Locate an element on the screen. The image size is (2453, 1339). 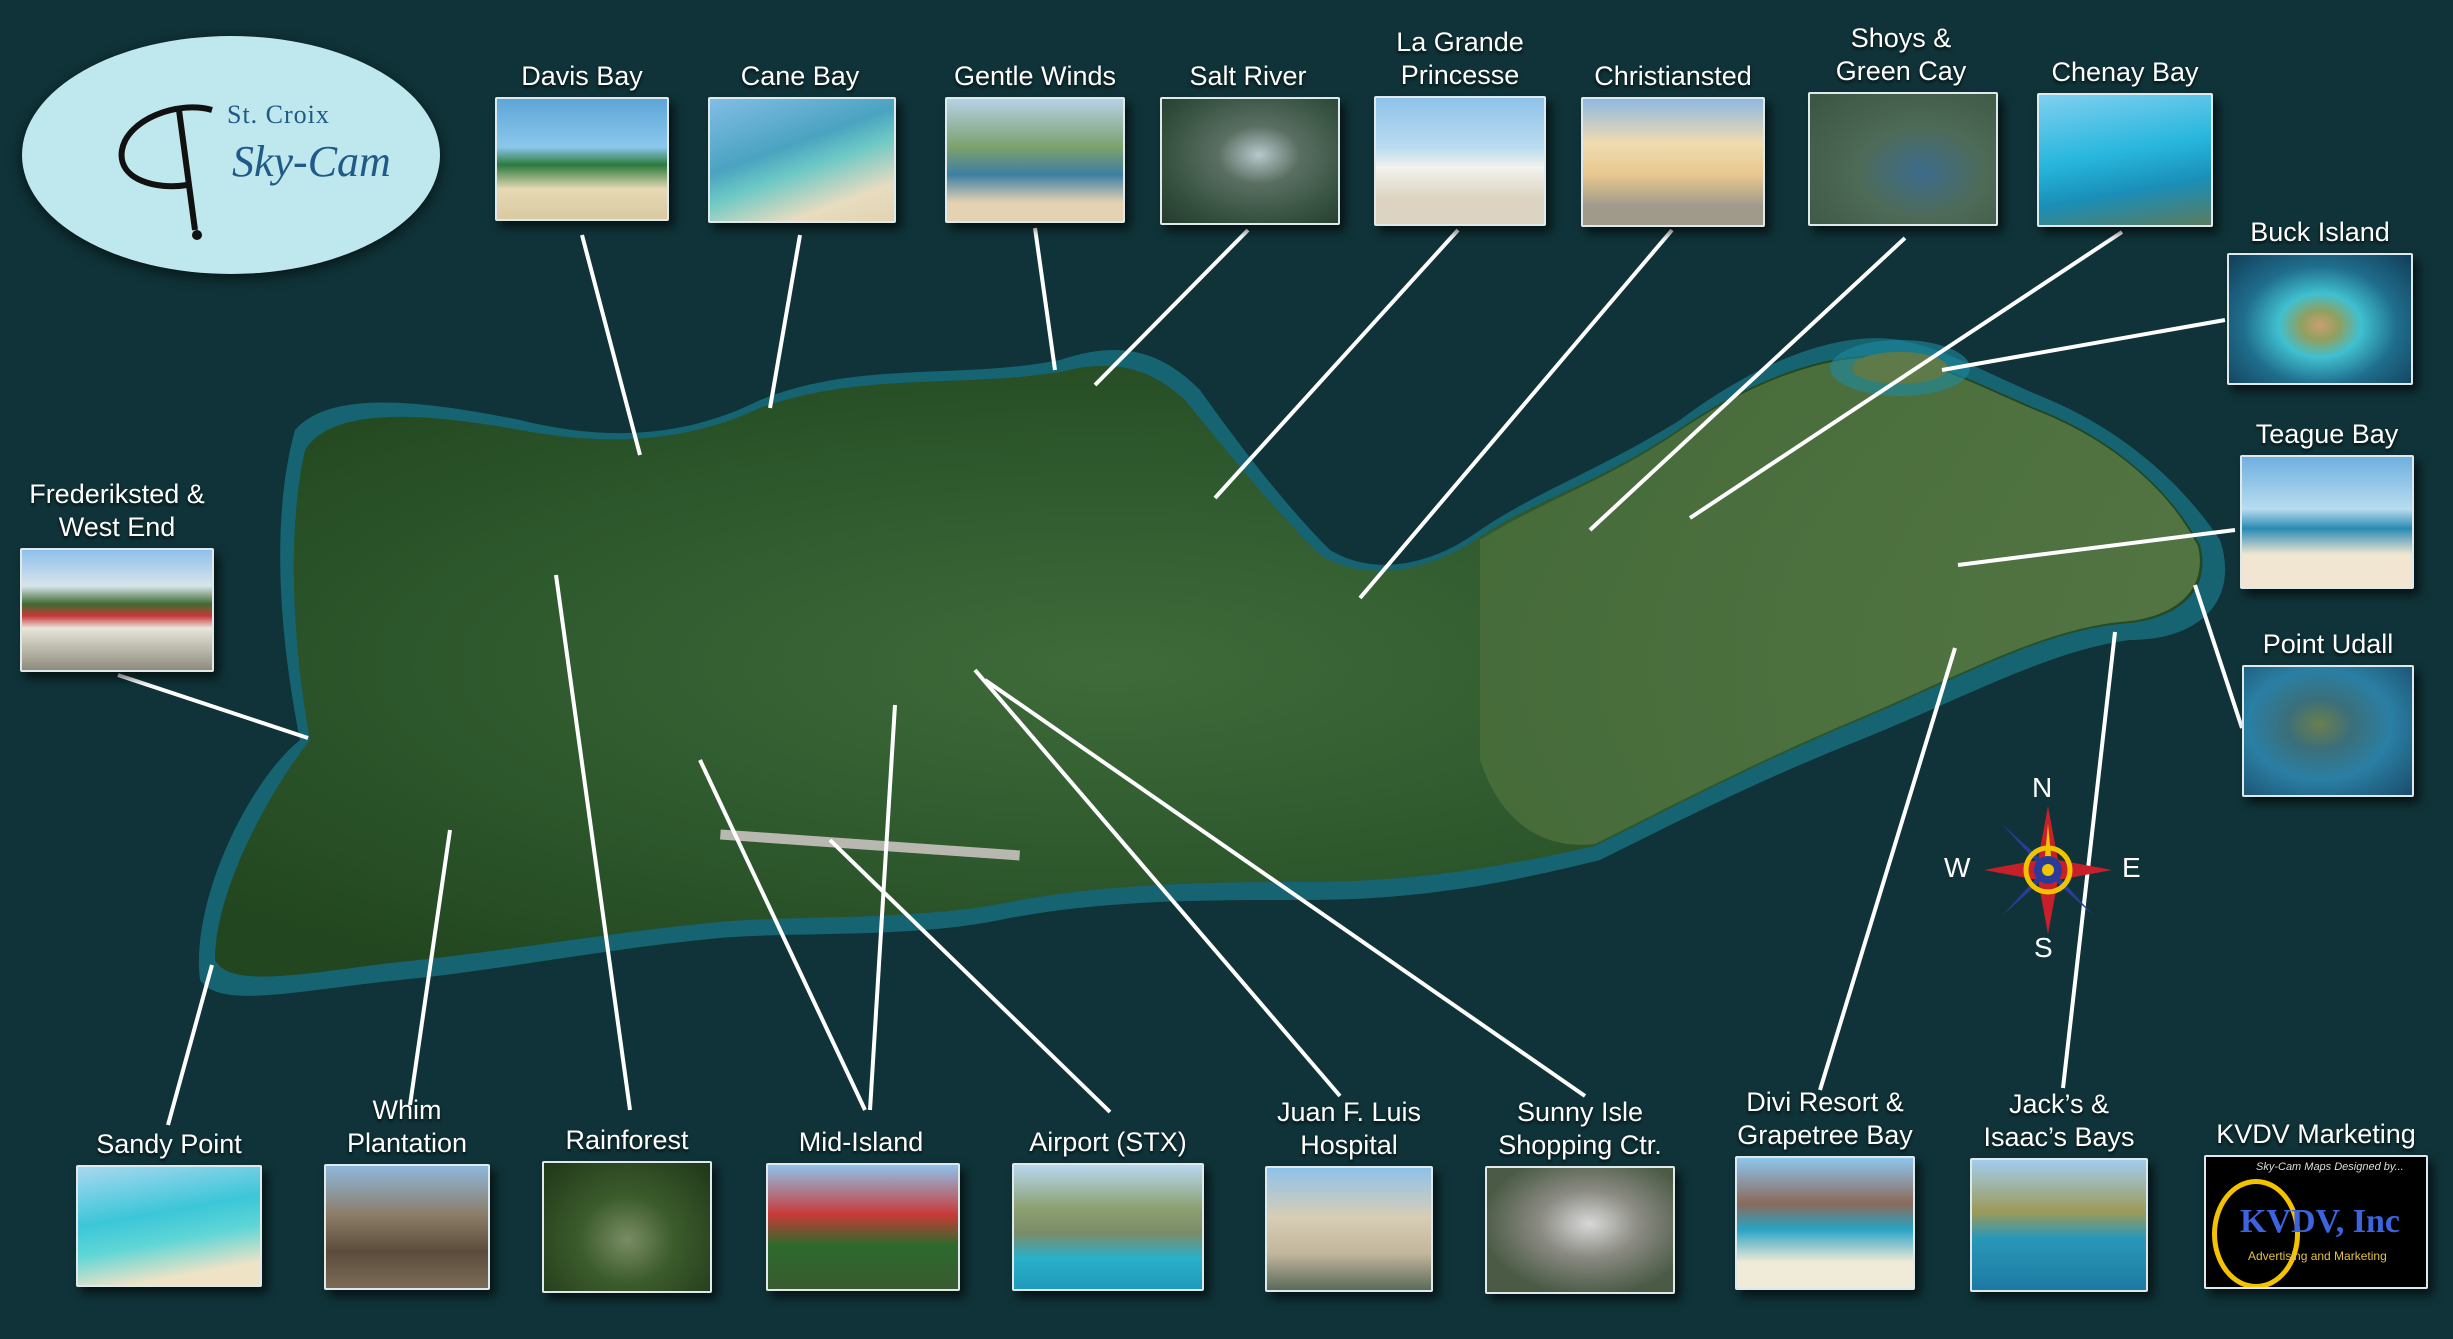
place-frederiksted: Frederiksted & West End is located at coordinates (117, 575).